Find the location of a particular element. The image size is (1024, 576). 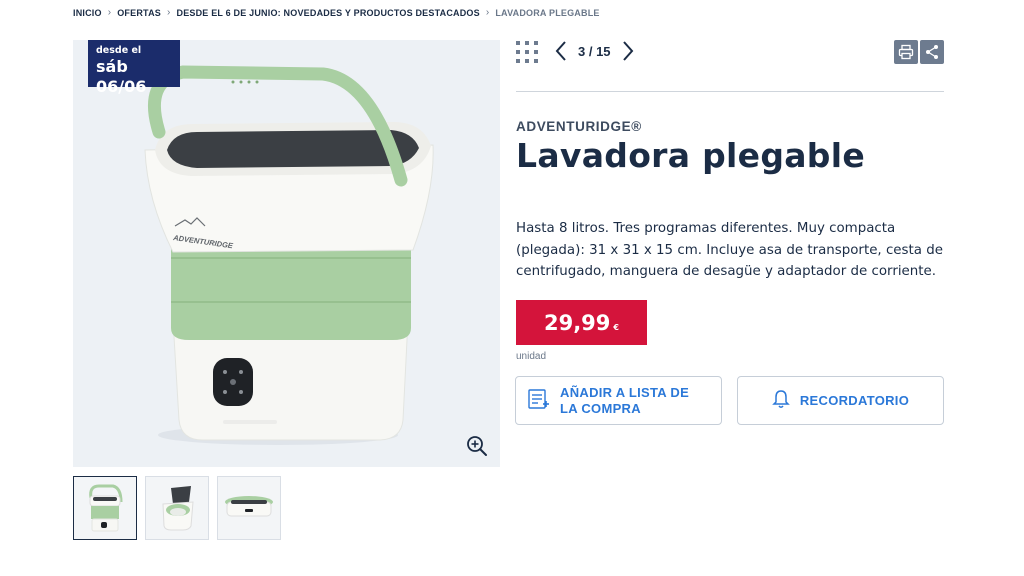

breadcrumb-ofertas: OFERTAS is located at coordinates (139, 13).